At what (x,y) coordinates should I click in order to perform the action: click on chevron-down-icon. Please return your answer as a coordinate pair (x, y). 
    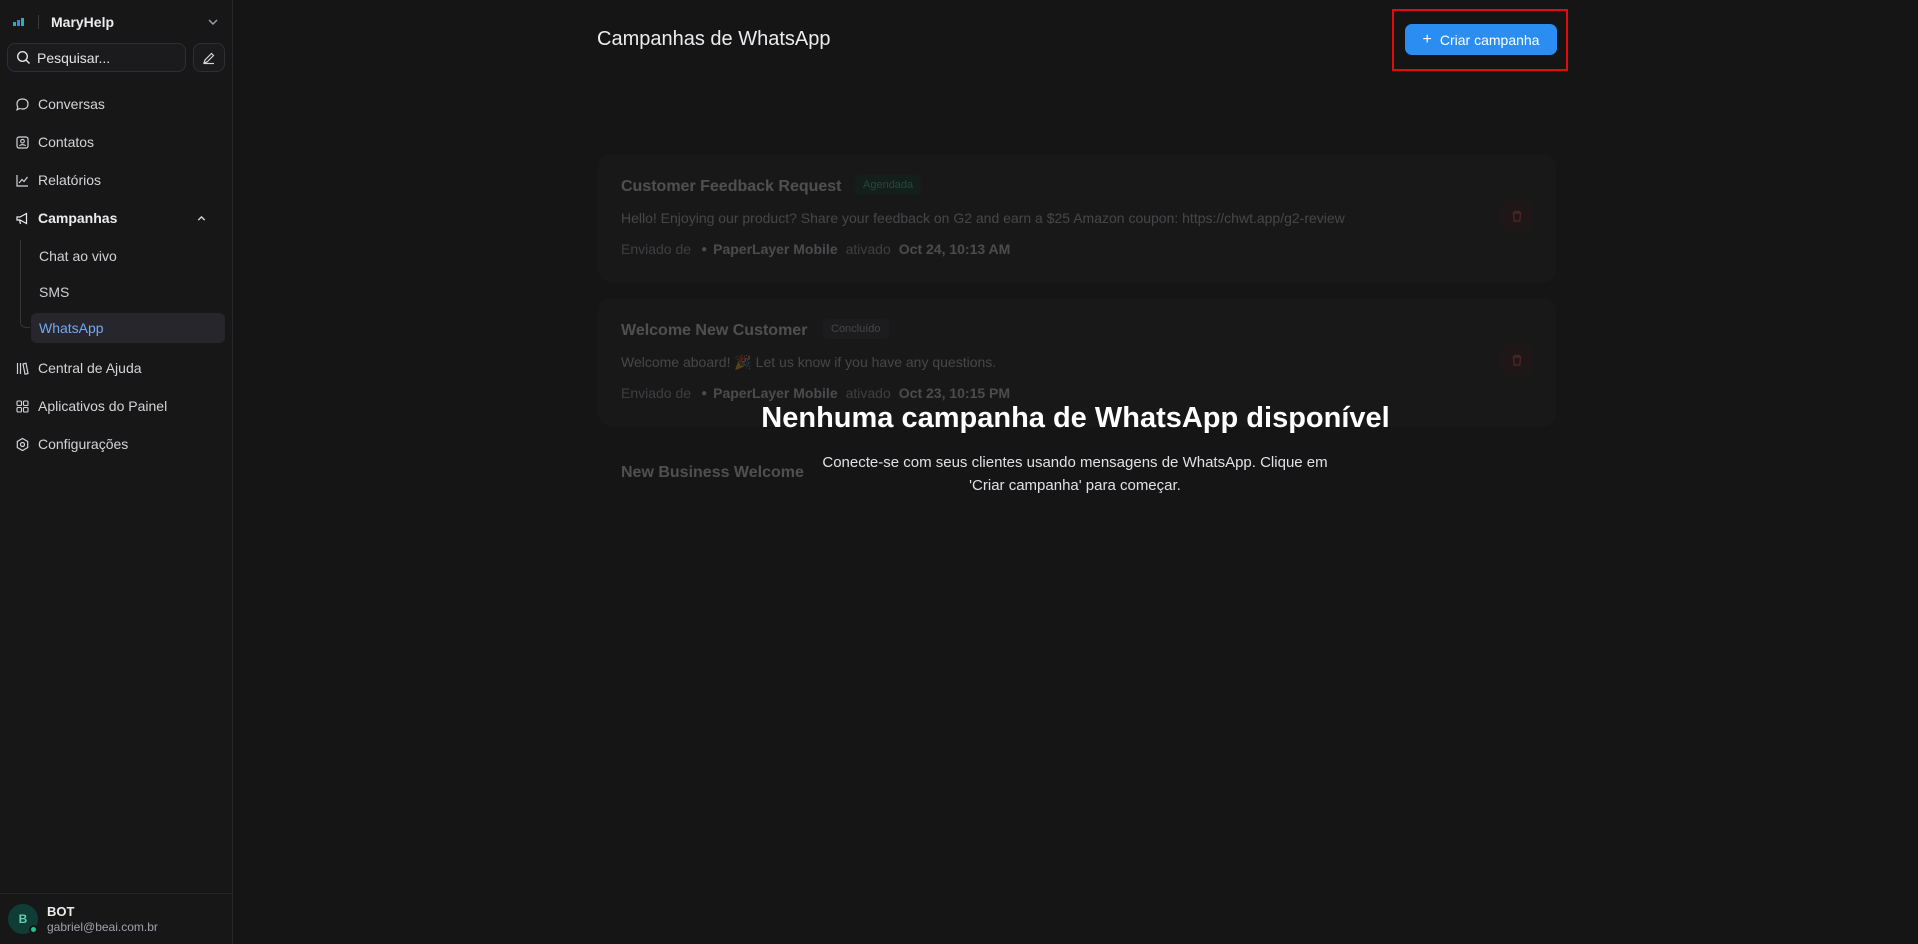
    Looking at the image, I should click on (213, 22).